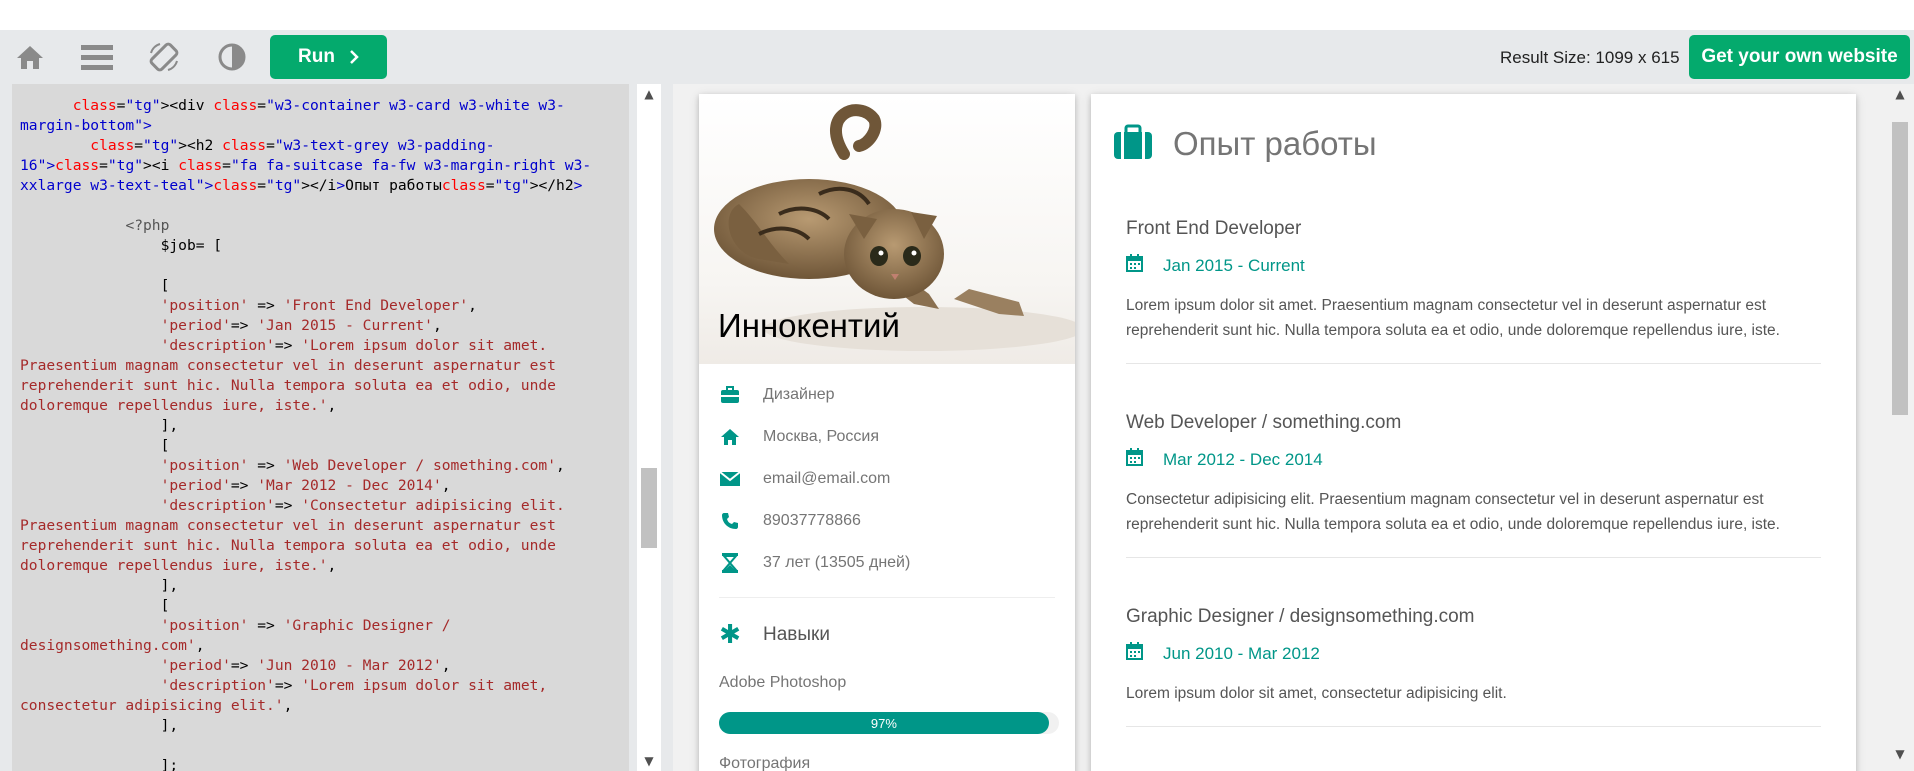  What do you see at coordinates (1234, 265) in the screenshot?
I see `job-period-text: Jan 2015 - Current` at bounding box center [1234, 265].